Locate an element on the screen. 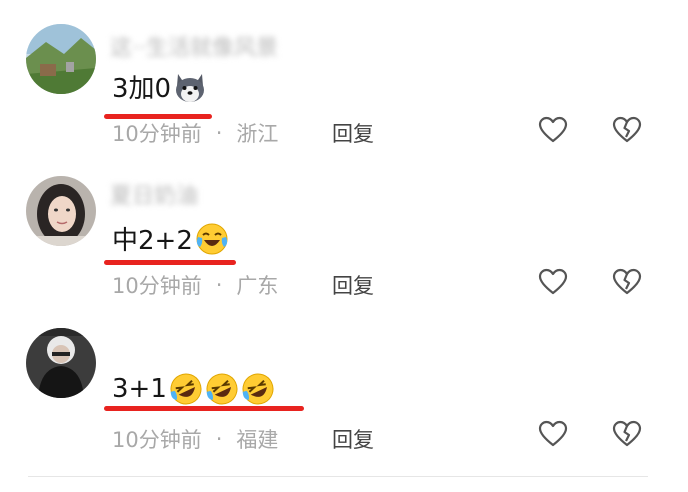 The height and width of the screenshot is (492, 688). comment-text: 3加0 is located at coordinates (159, 86).